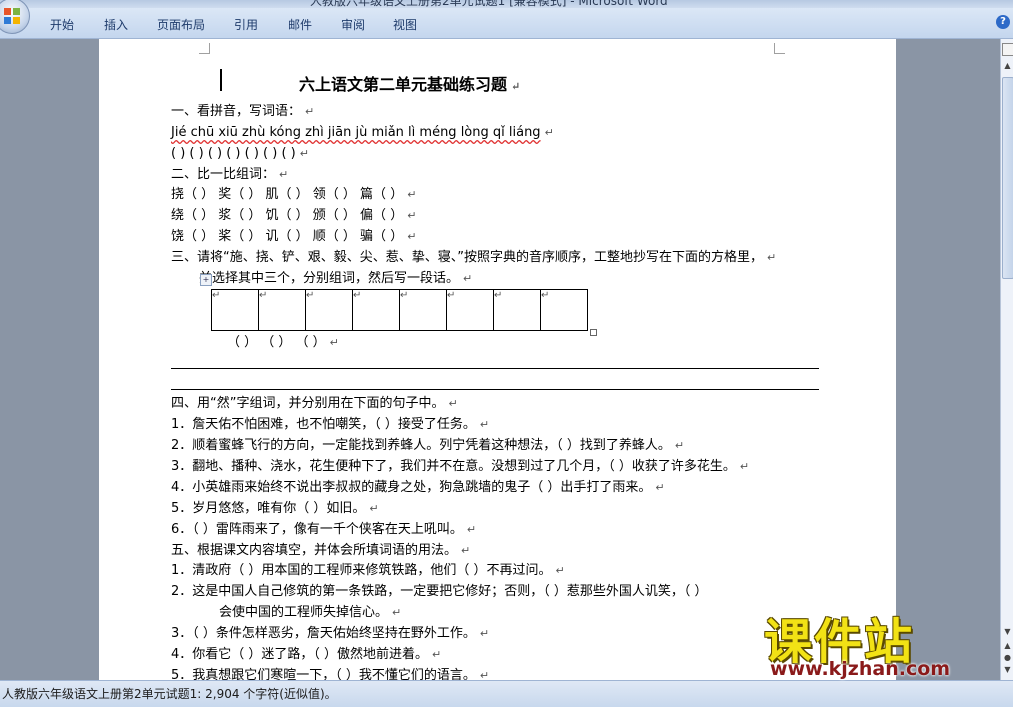  What do you see at coordinates (300, 24) in the screenshot?
I see `tab-mailings: 邮件` at bounding box center [300, 24].